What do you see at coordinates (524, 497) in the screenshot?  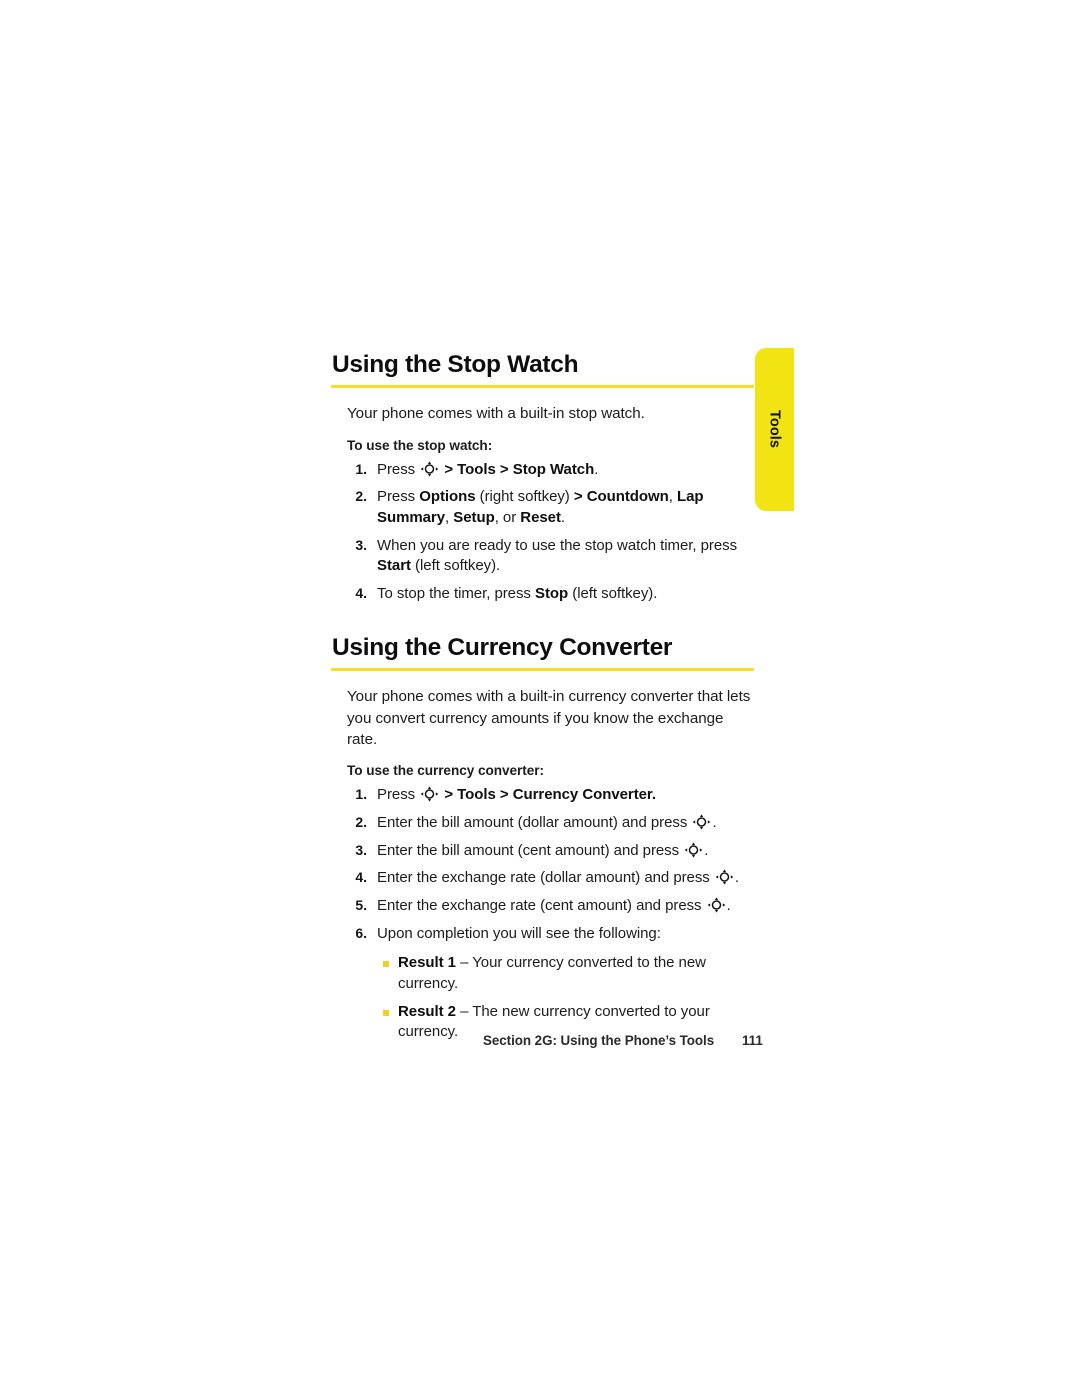 I see `body-text: (right softkey)` at bounding box center [524, 497].